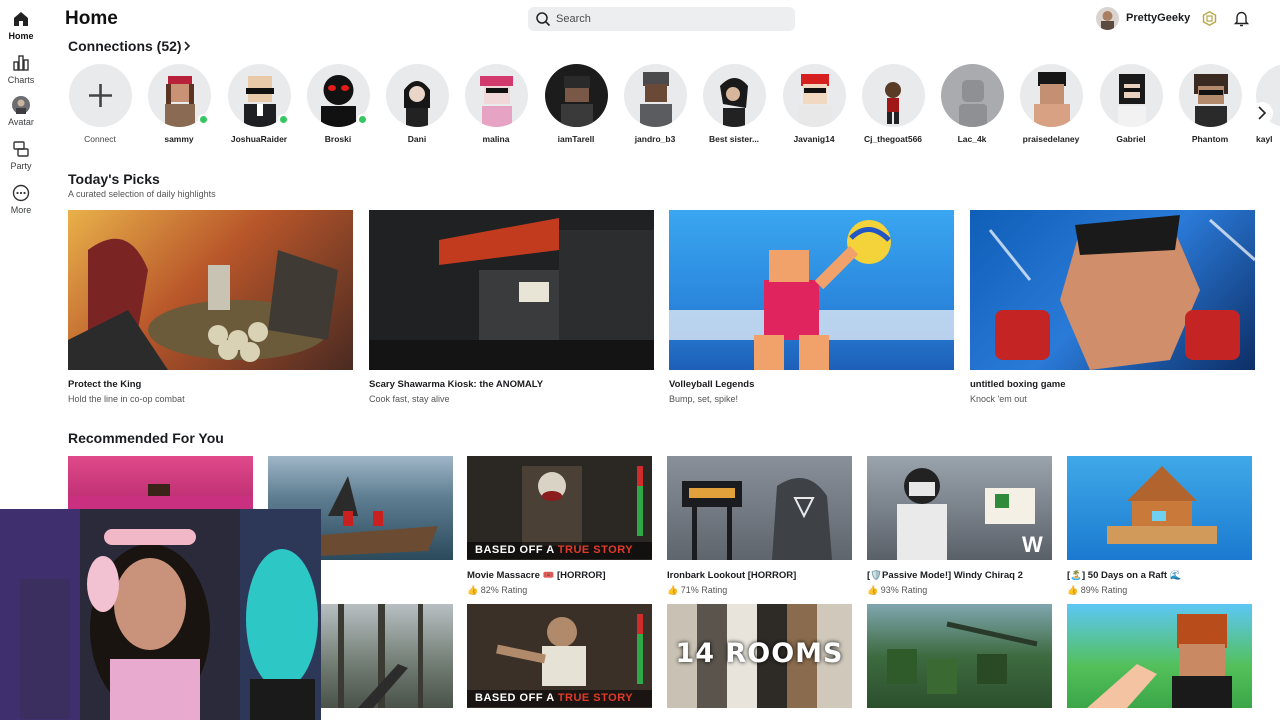  I want to click on avatar-icon, so click(21, 105).